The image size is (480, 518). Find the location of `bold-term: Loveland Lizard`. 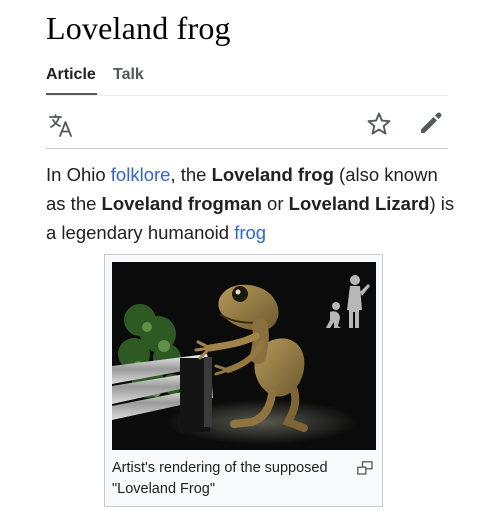

bold-term: Loveland Lizard is located at coordinates (359, 203).